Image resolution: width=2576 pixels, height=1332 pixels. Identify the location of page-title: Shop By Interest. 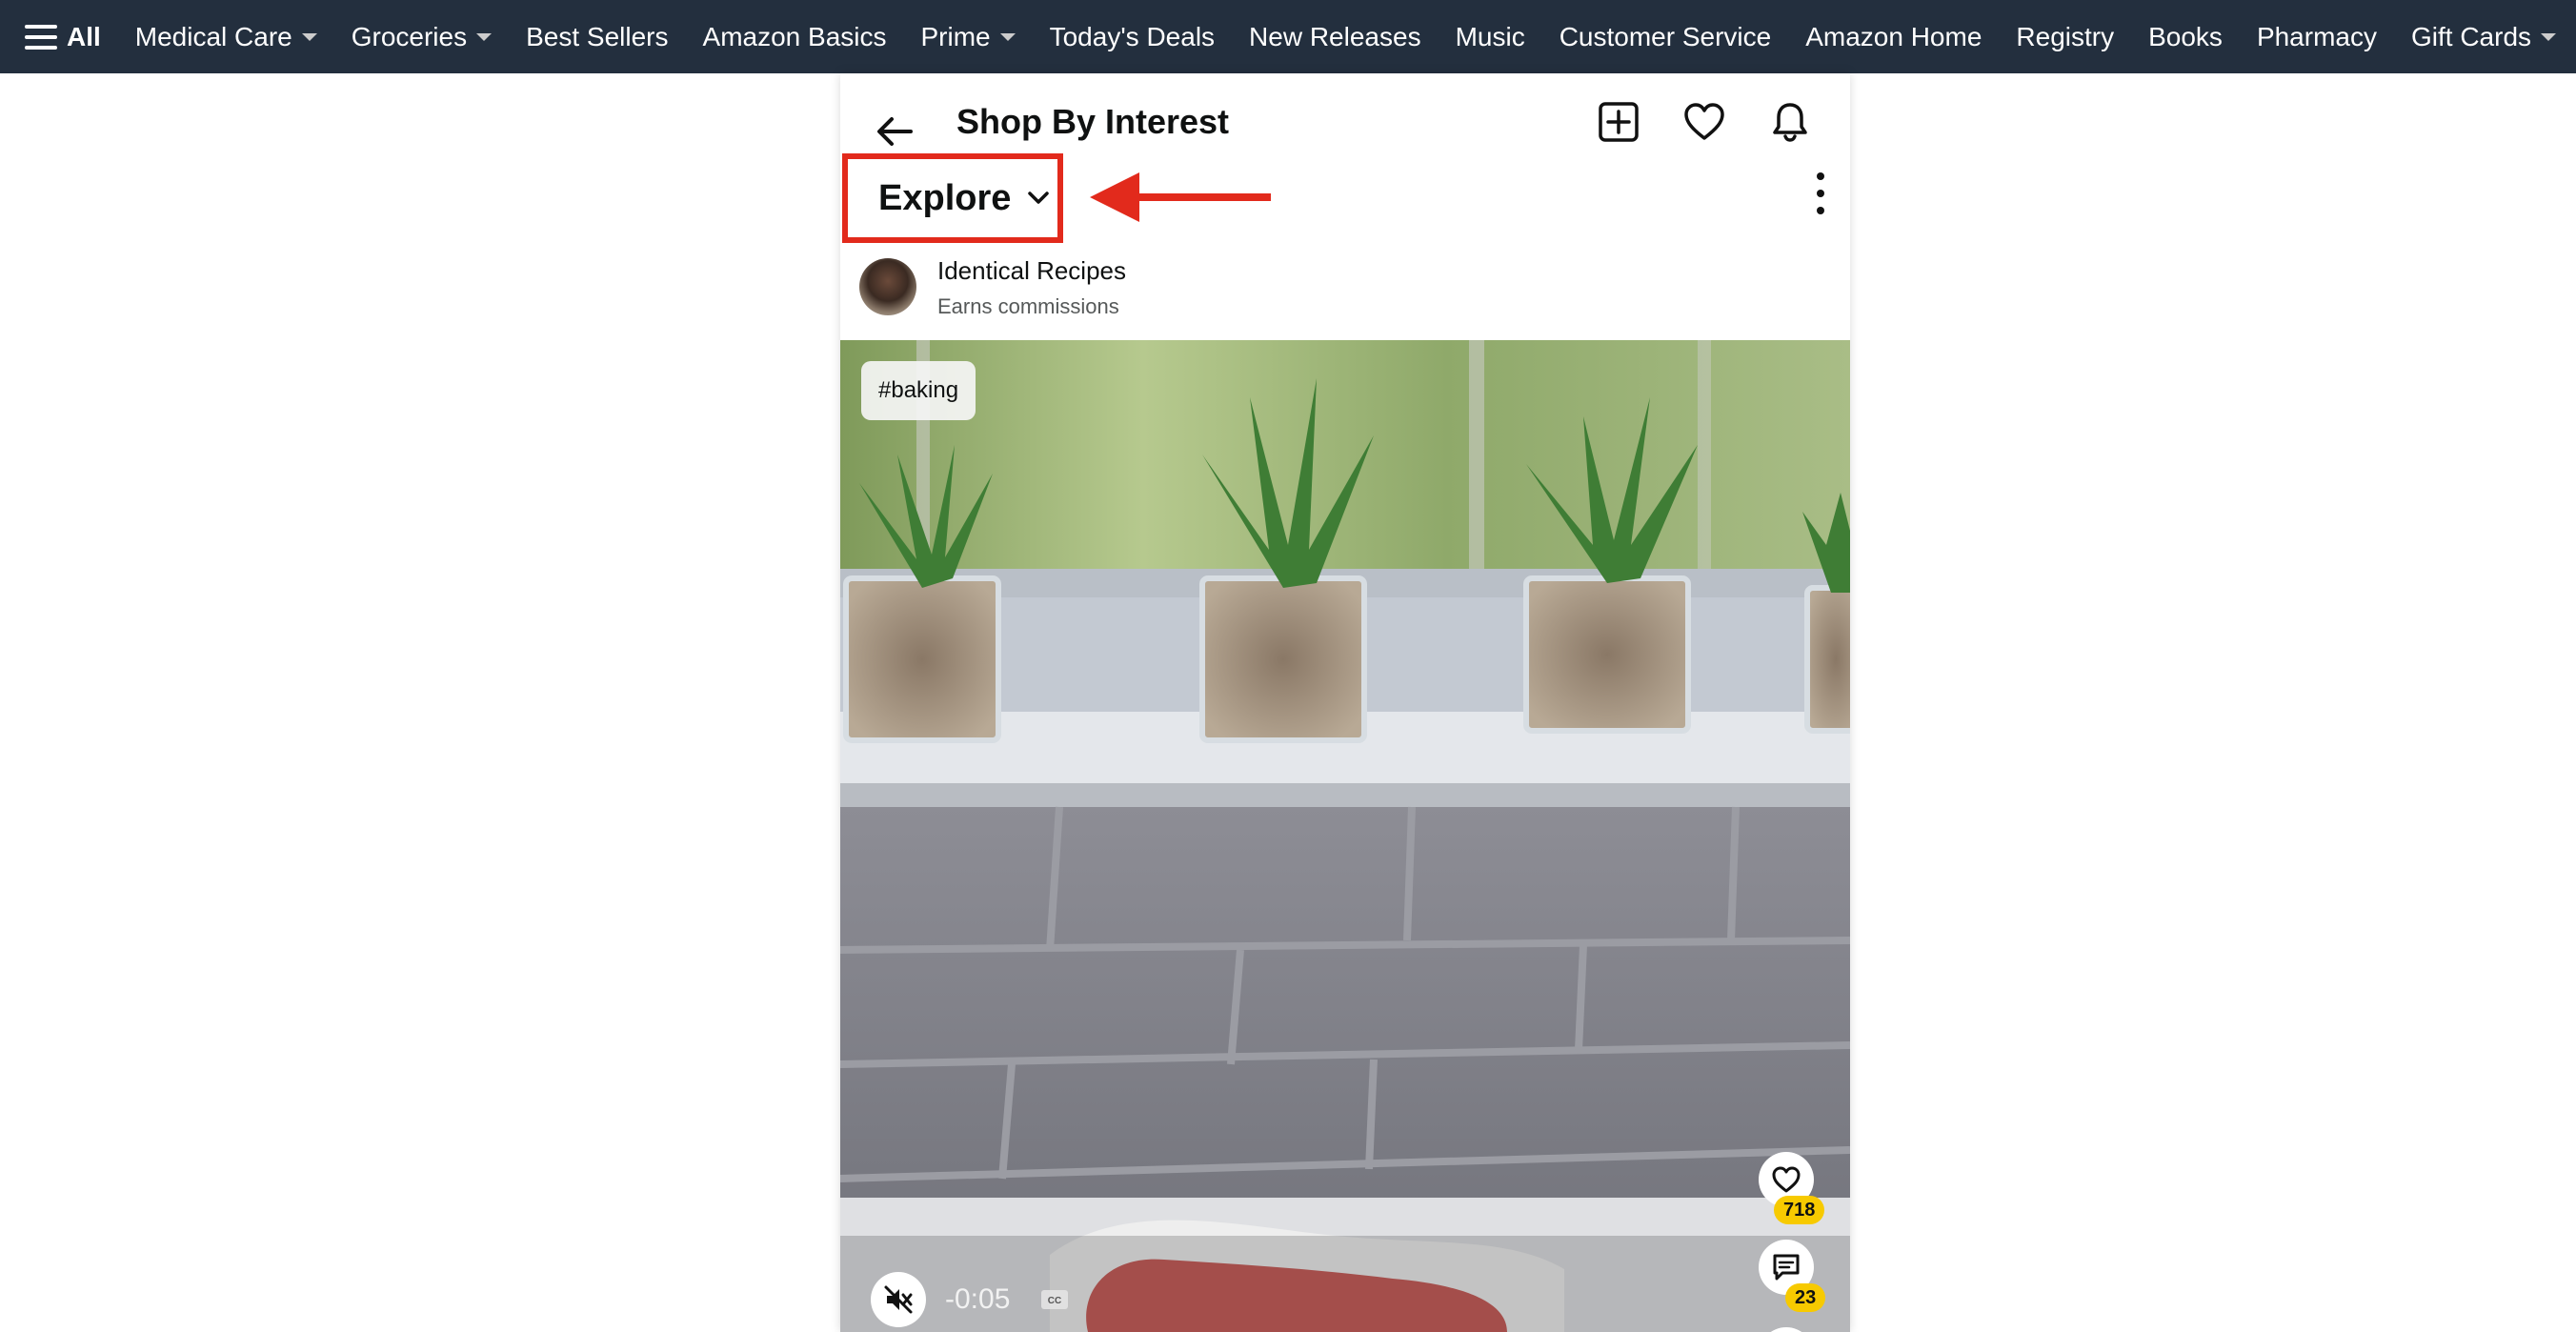
(1093, 121).